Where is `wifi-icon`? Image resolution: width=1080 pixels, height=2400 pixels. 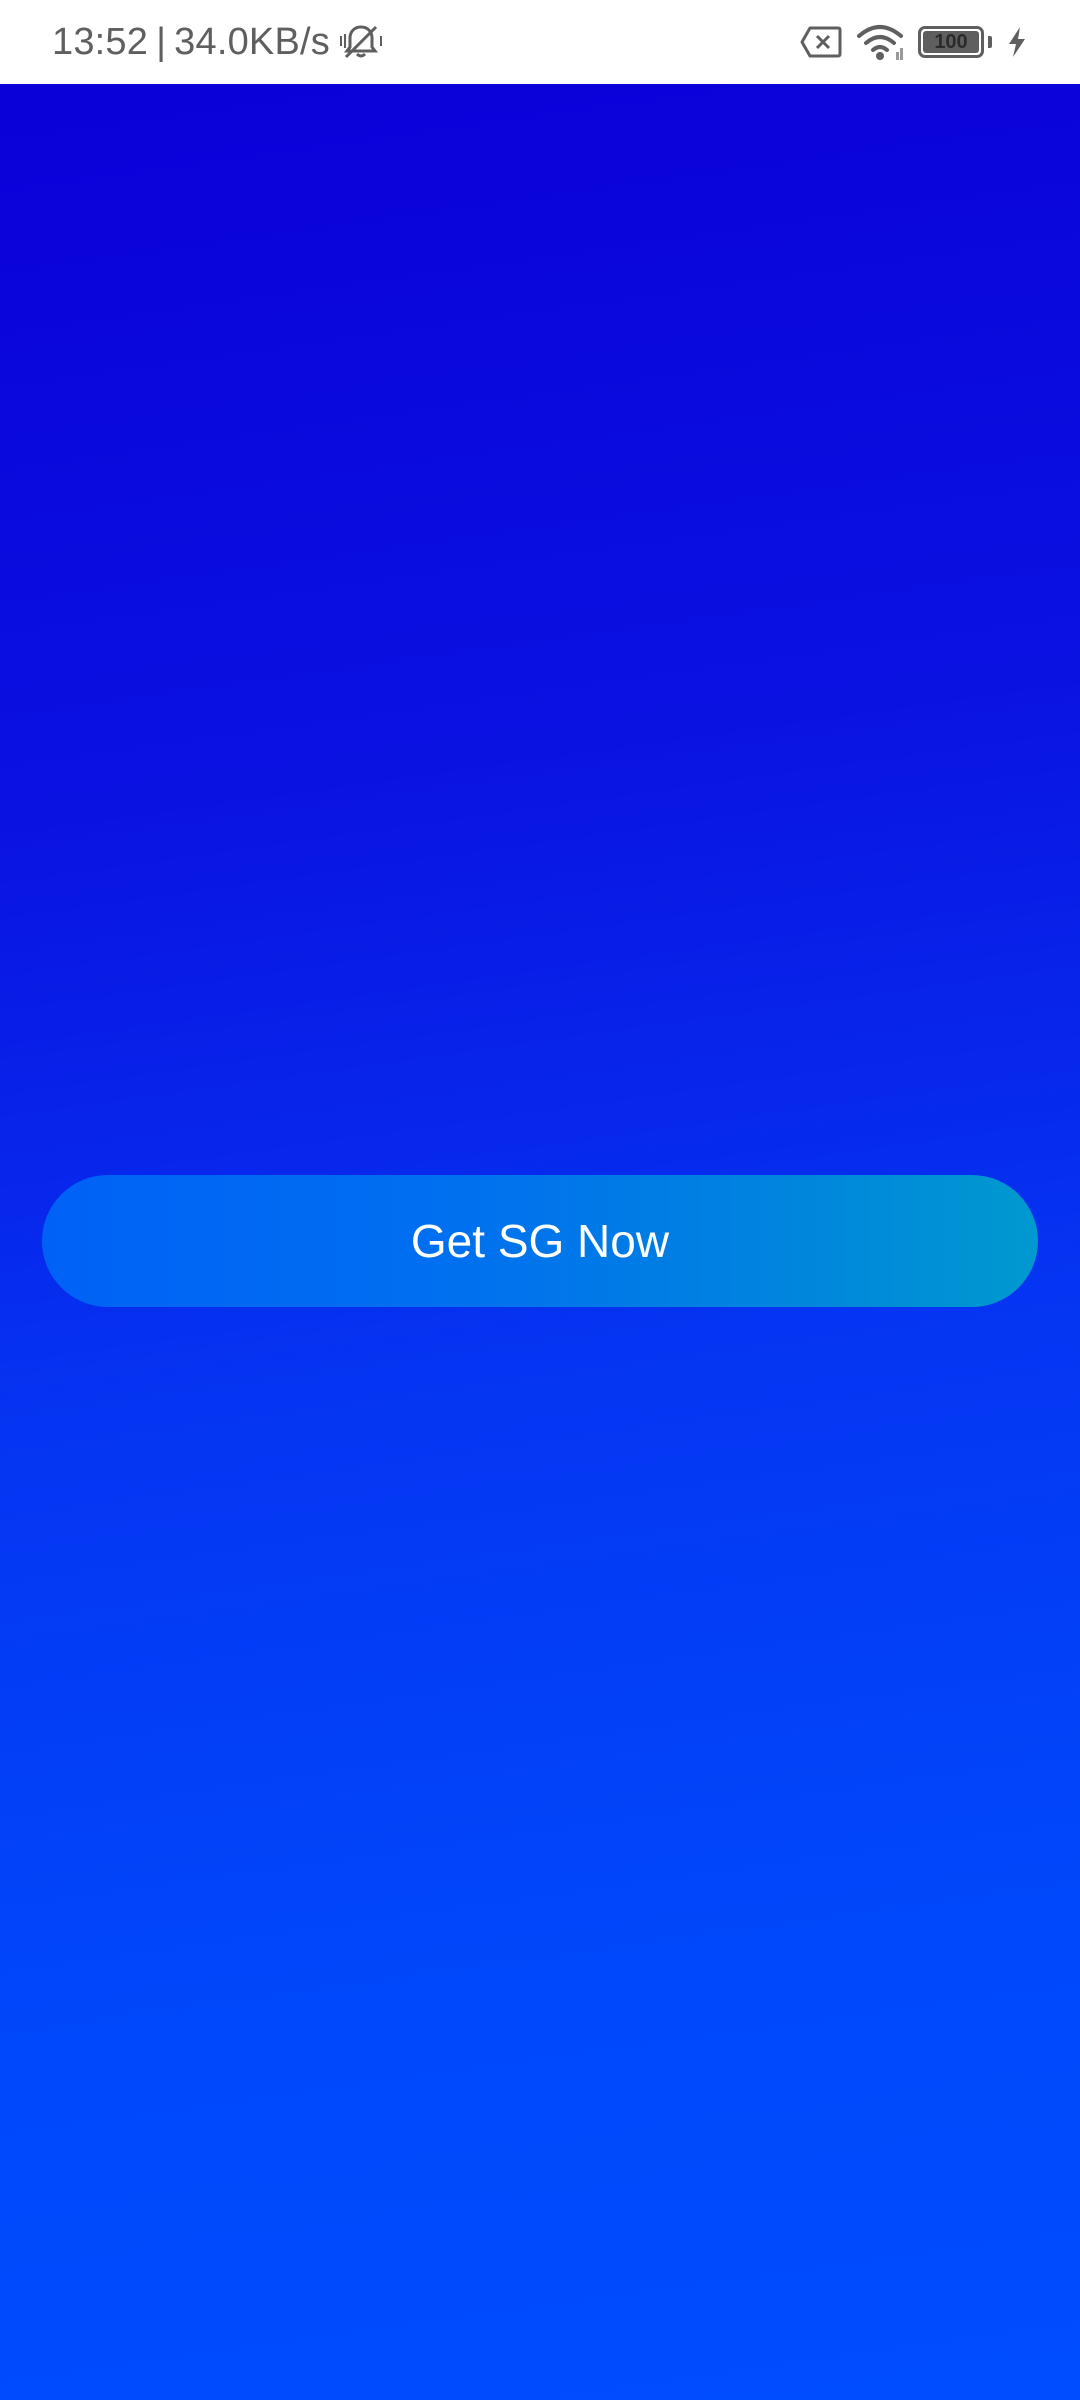 wifi-icon is located at coordinates (880, 42).